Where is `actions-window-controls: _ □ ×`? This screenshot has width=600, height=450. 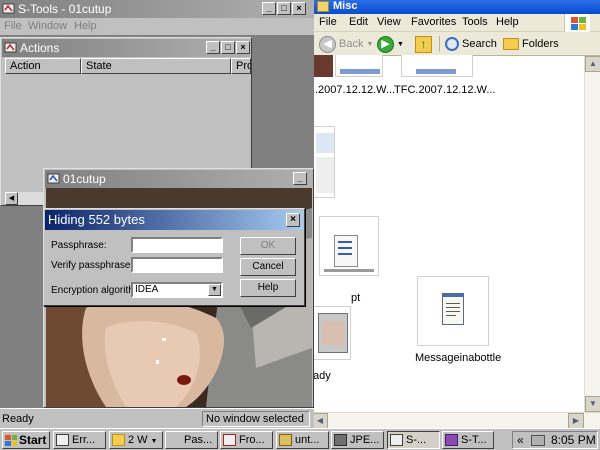
actions-window-controls: _ □ × is located at coordinates (228, 47).